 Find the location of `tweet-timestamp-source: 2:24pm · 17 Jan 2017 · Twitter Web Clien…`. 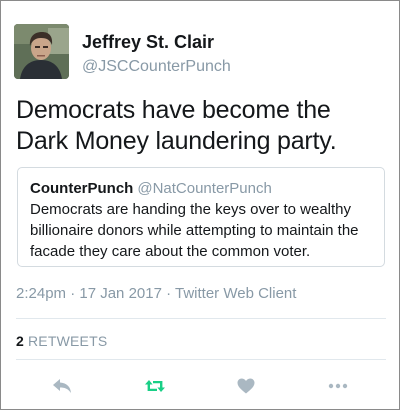

tweet-timestamp-source: 2:24pm · 17 Jan 2017 · Twitter Web Clien… is located at coordinates (156, 293).